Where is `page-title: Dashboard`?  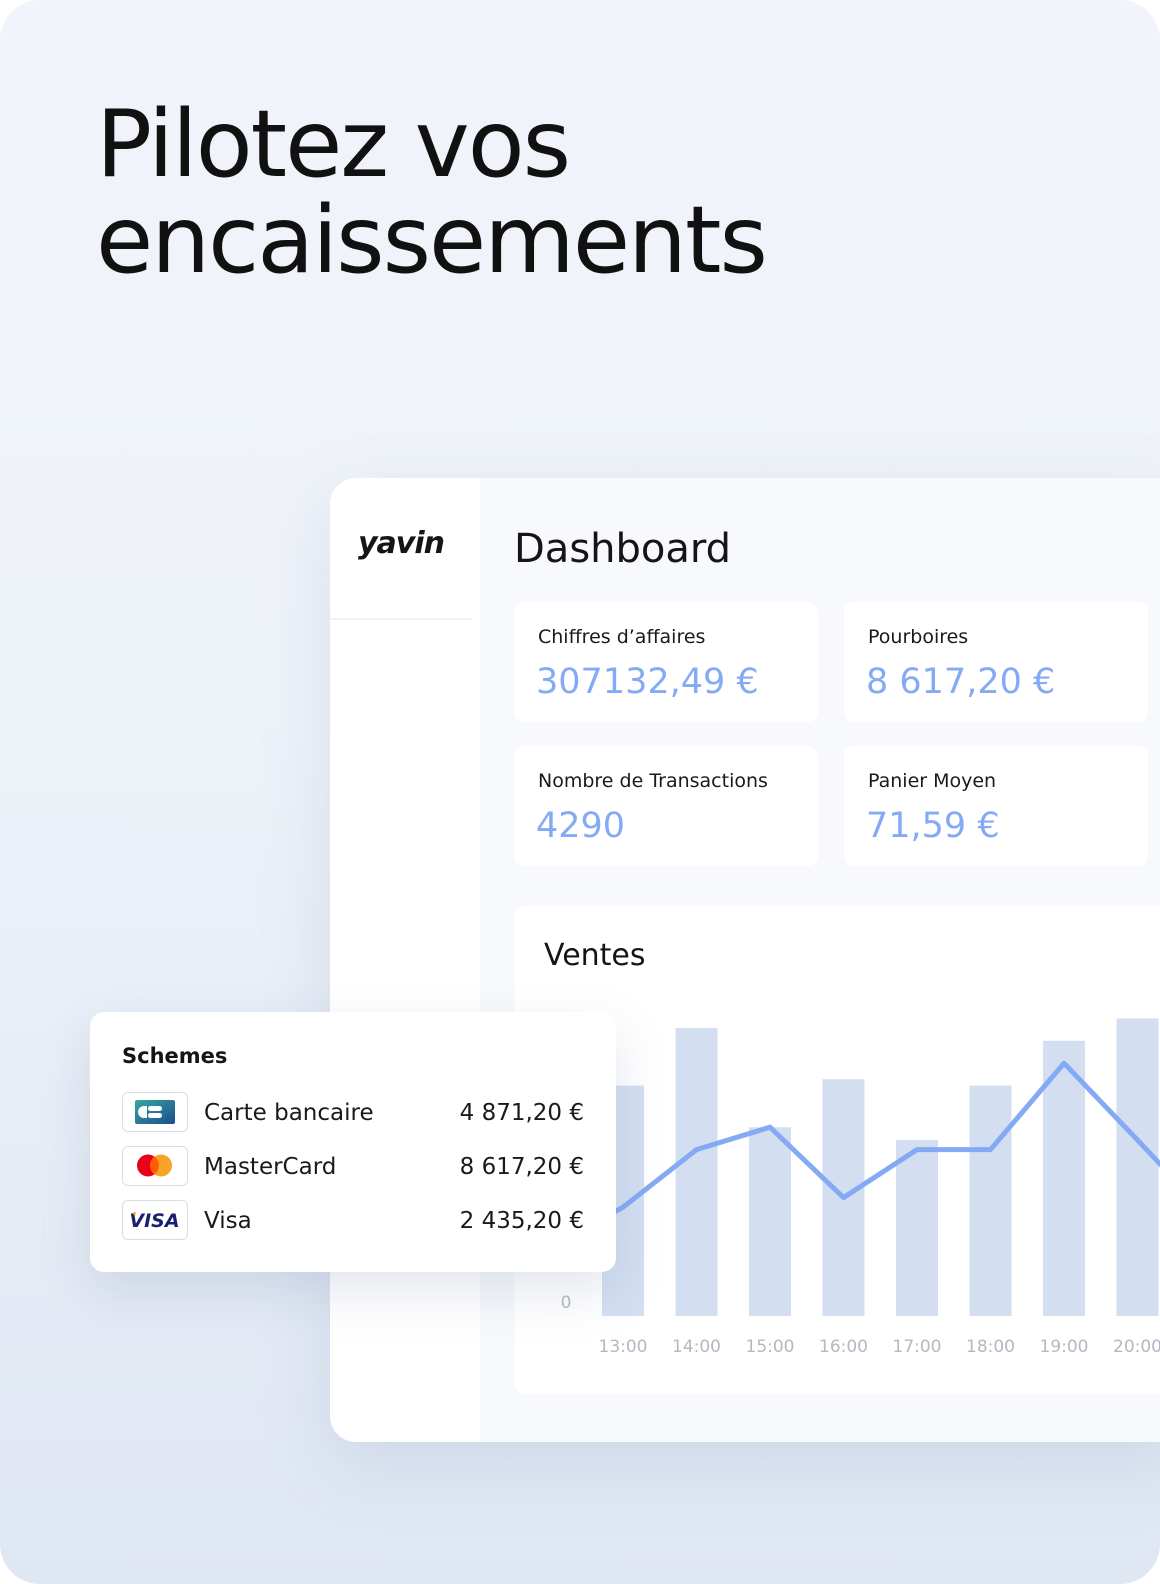 page-title: Dashboard is located at coordinates (623, 549).